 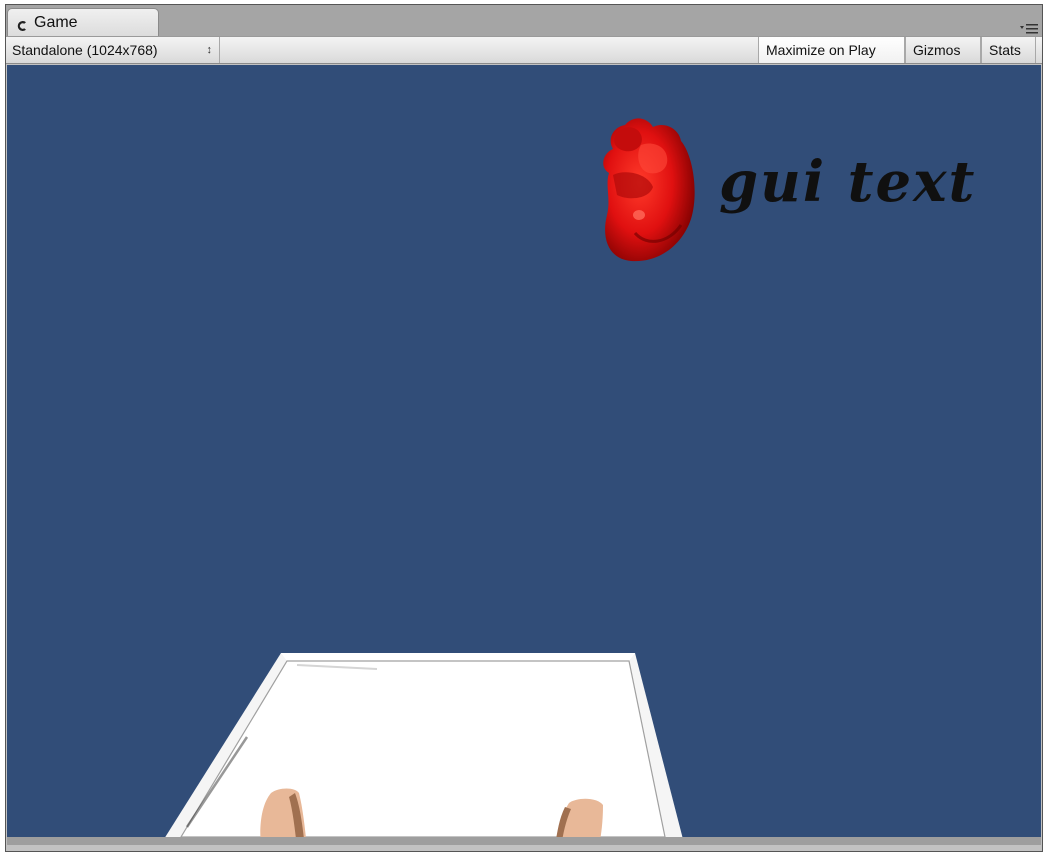 I want to click on viewport-bottom-edge, so click(x=524, y=841).